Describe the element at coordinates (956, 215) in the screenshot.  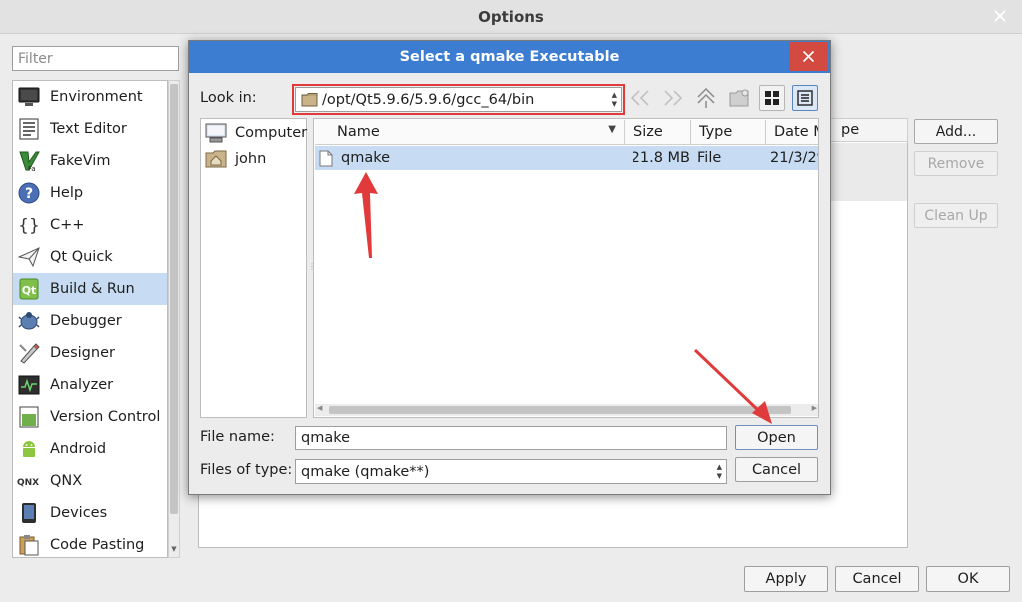
I see `clean-up-button: Clean Up` at that location.